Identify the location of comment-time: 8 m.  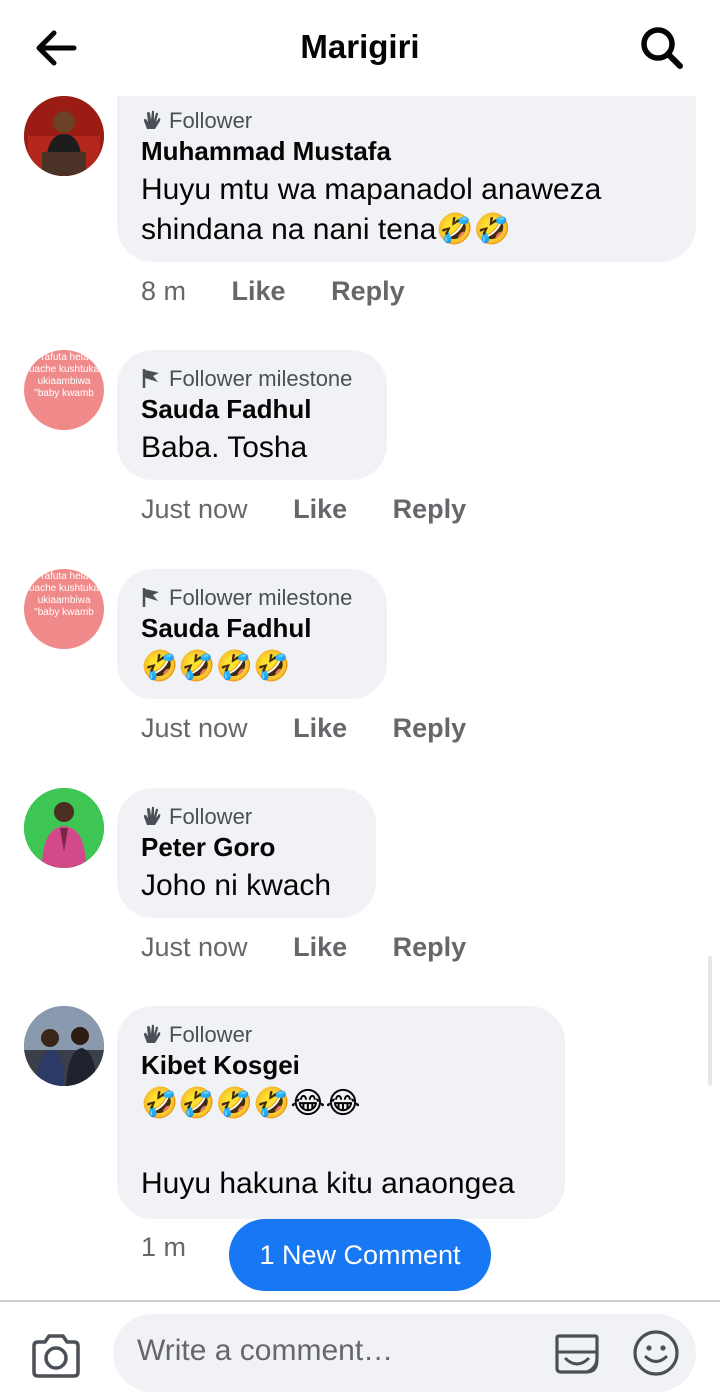
(164, 291).